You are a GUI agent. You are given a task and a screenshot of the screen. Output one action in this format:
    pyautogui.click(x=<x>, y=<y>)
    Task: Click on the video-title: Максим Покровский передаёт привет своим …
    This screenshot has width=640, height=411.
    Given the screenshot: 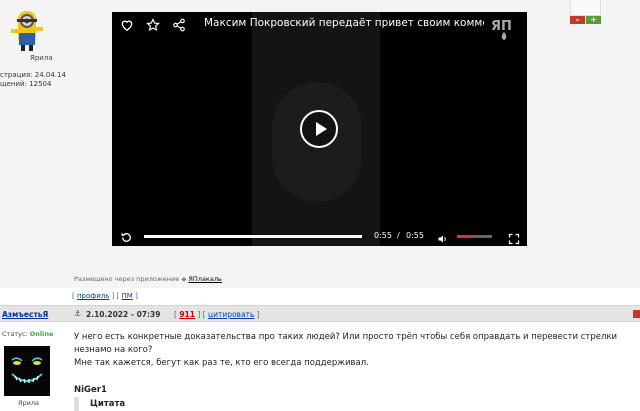 What is the action you would take?
    pyautogui.click(x=344, y=23)
    